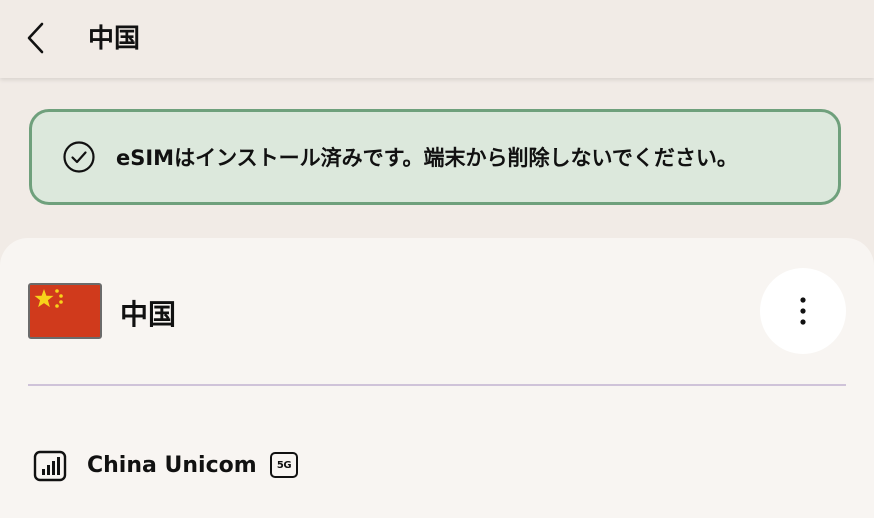  I want to click on network-type-badge: 5G, so click(284, 465).